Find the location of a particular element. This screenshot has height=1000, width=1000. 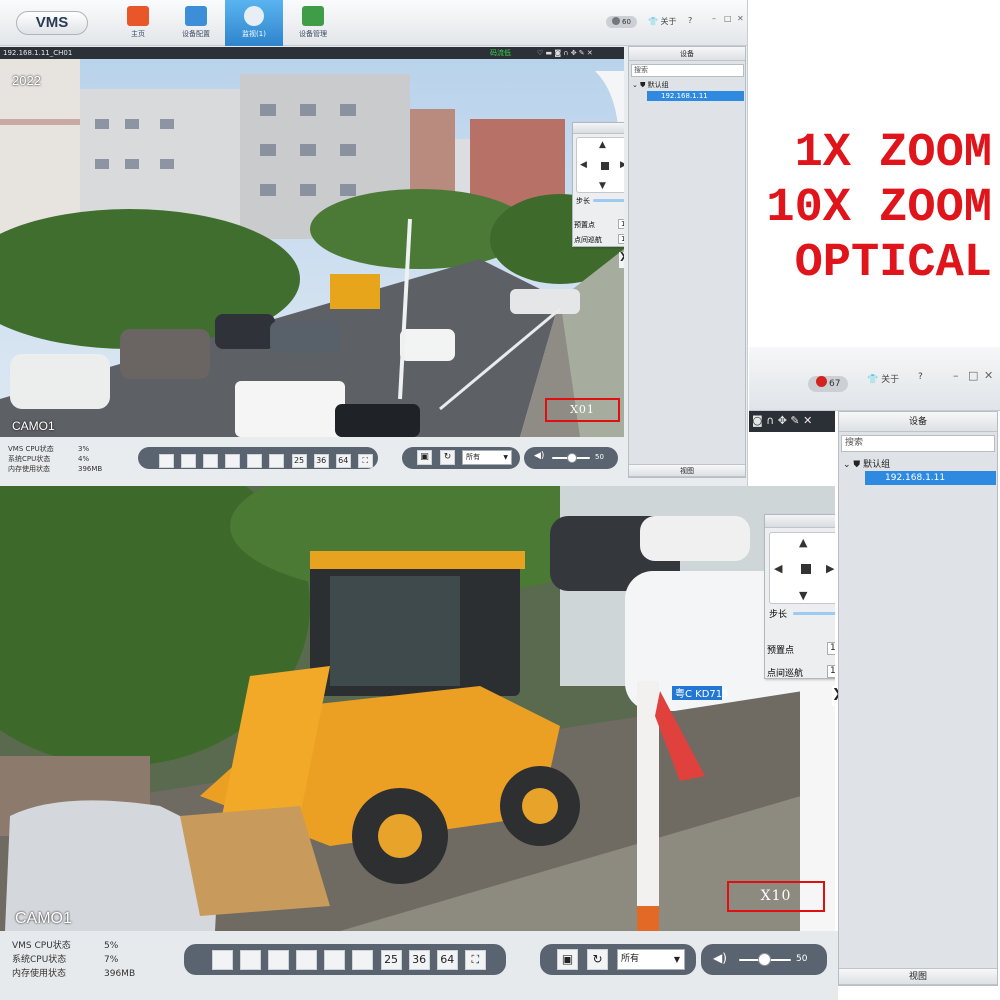

ptz-panel: 云台 ✕ ▲ ▼ ◀ ▶ ◭ 变倍 ▲ ● 光圈 ○ ● 焦距 ◐ 步长 is located at coordinates (598, 184).